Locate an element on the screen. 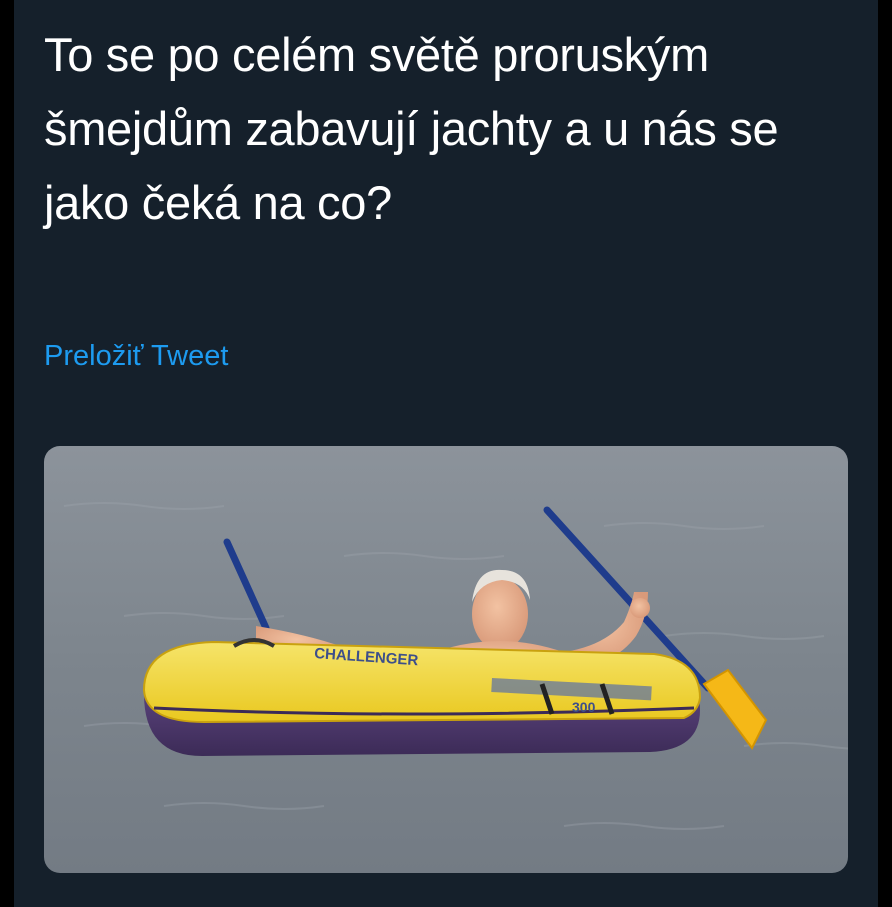 The width and height of the screenshot is (892, 907). translate-tweet-link: Preložiť Tweet is located at coordinates (136, 356).